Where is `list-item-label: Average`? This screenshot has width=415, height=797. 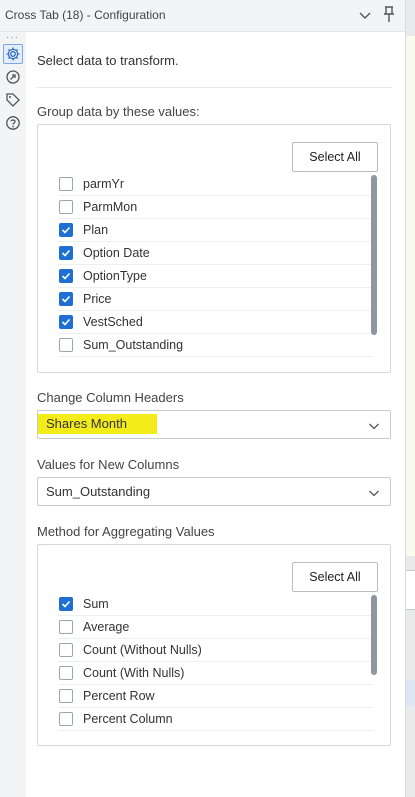
list-item-label: Average is located at coordinates (106, 627).